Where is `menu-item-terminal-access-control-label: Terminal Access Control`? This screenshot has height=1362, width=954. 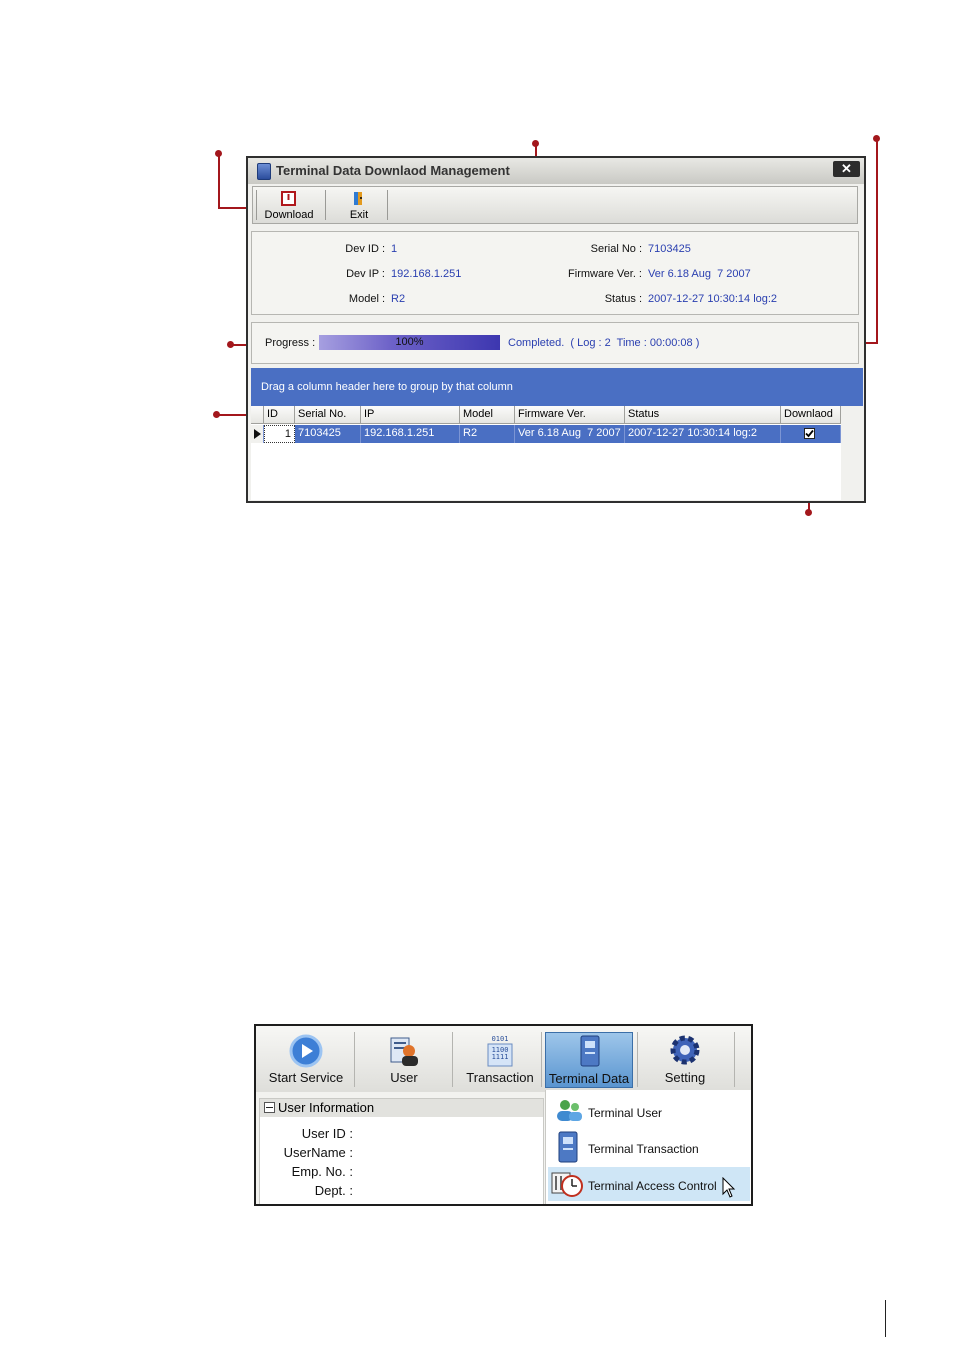 menu-item-terminal-access-control-label: Terminal Access Control is located at coordinates (652, 1186).